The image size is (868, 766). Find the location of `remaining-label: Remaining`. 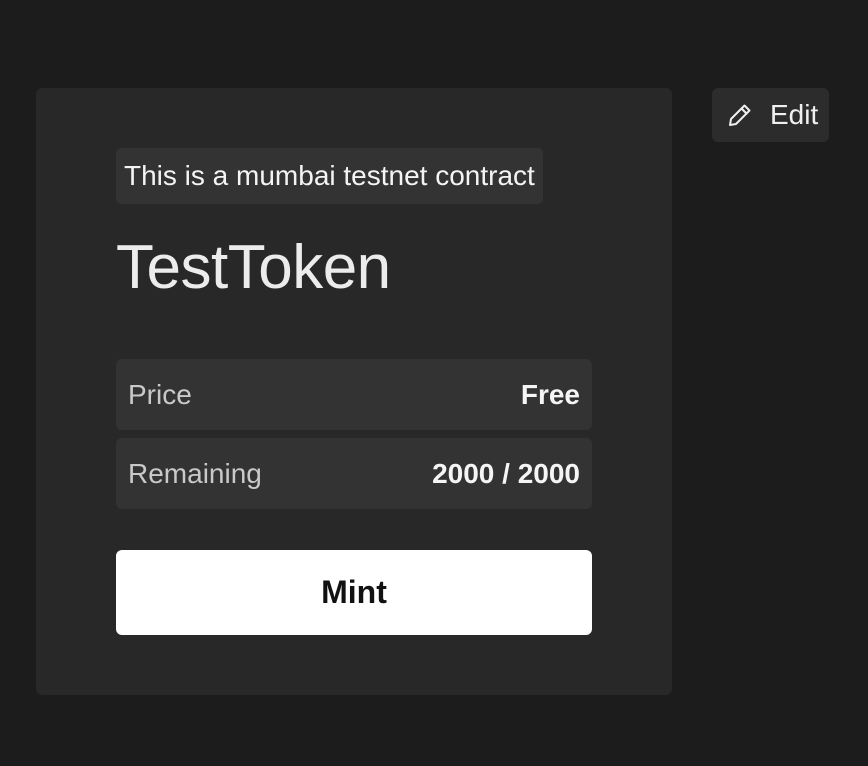

remaining-label: Remaining is located at coordinates (195, 473).